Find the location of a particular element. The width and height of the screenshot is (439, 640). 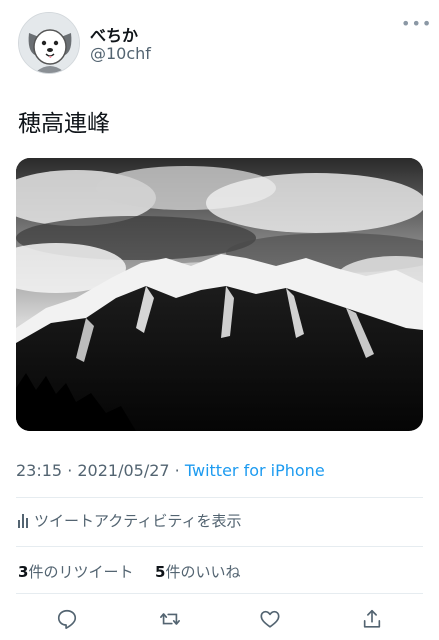

tweet-stats: 3件のリツイート 5件のいいね is located at coordinates (129, 571).